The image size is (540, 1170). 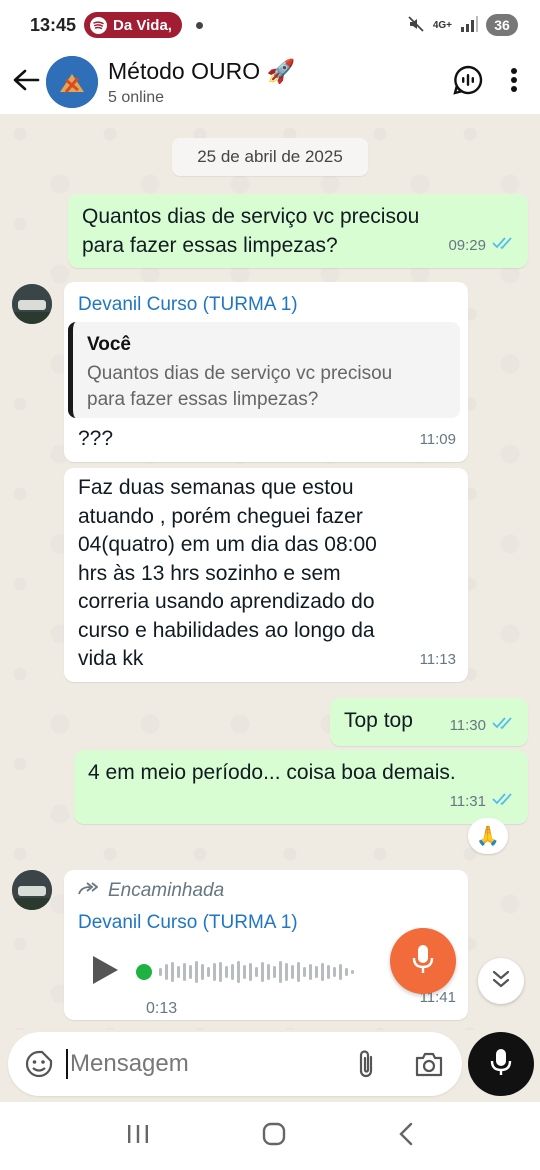 I want to click on more-options-icon, so click(x=514, y=82).